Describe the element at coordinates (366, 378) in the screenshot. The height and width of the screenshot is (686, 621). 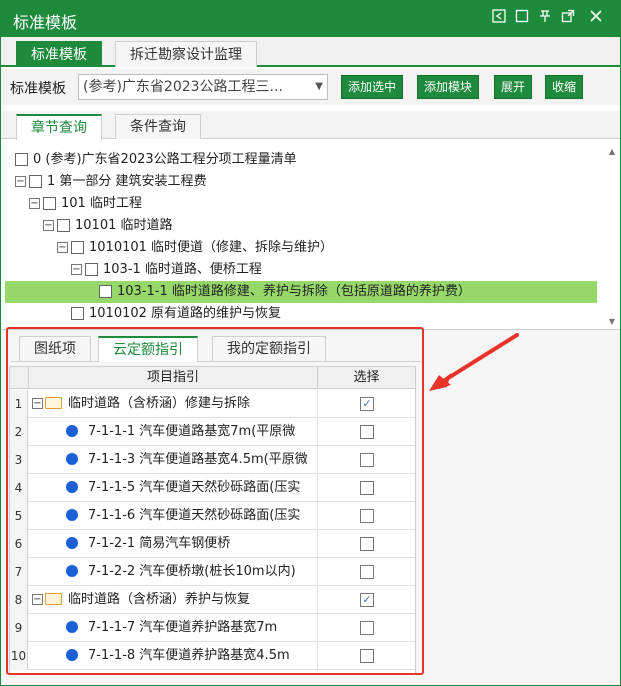
I see `column-header-select: 选择` at that location.